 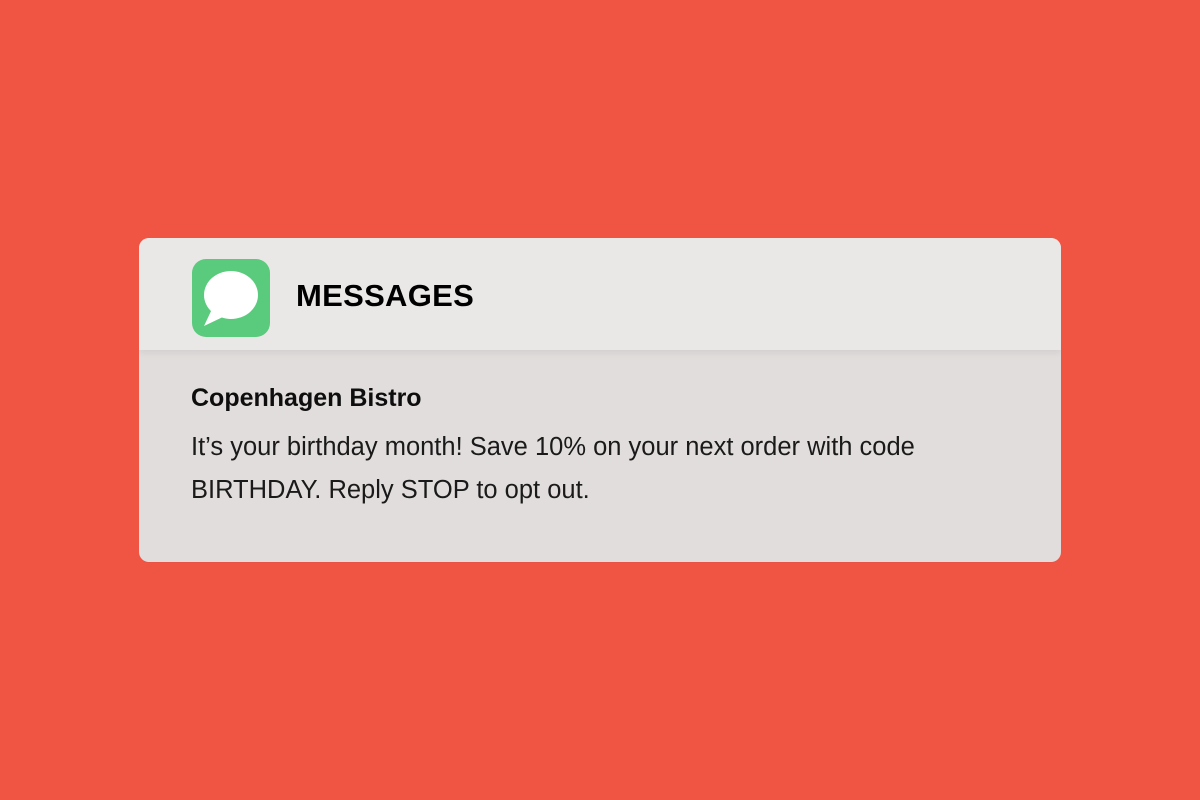 What do you see at coordinates (600, 294) in the screenshot?
I see `notification-header: MESSAGES` at bounding box center [600, 294].